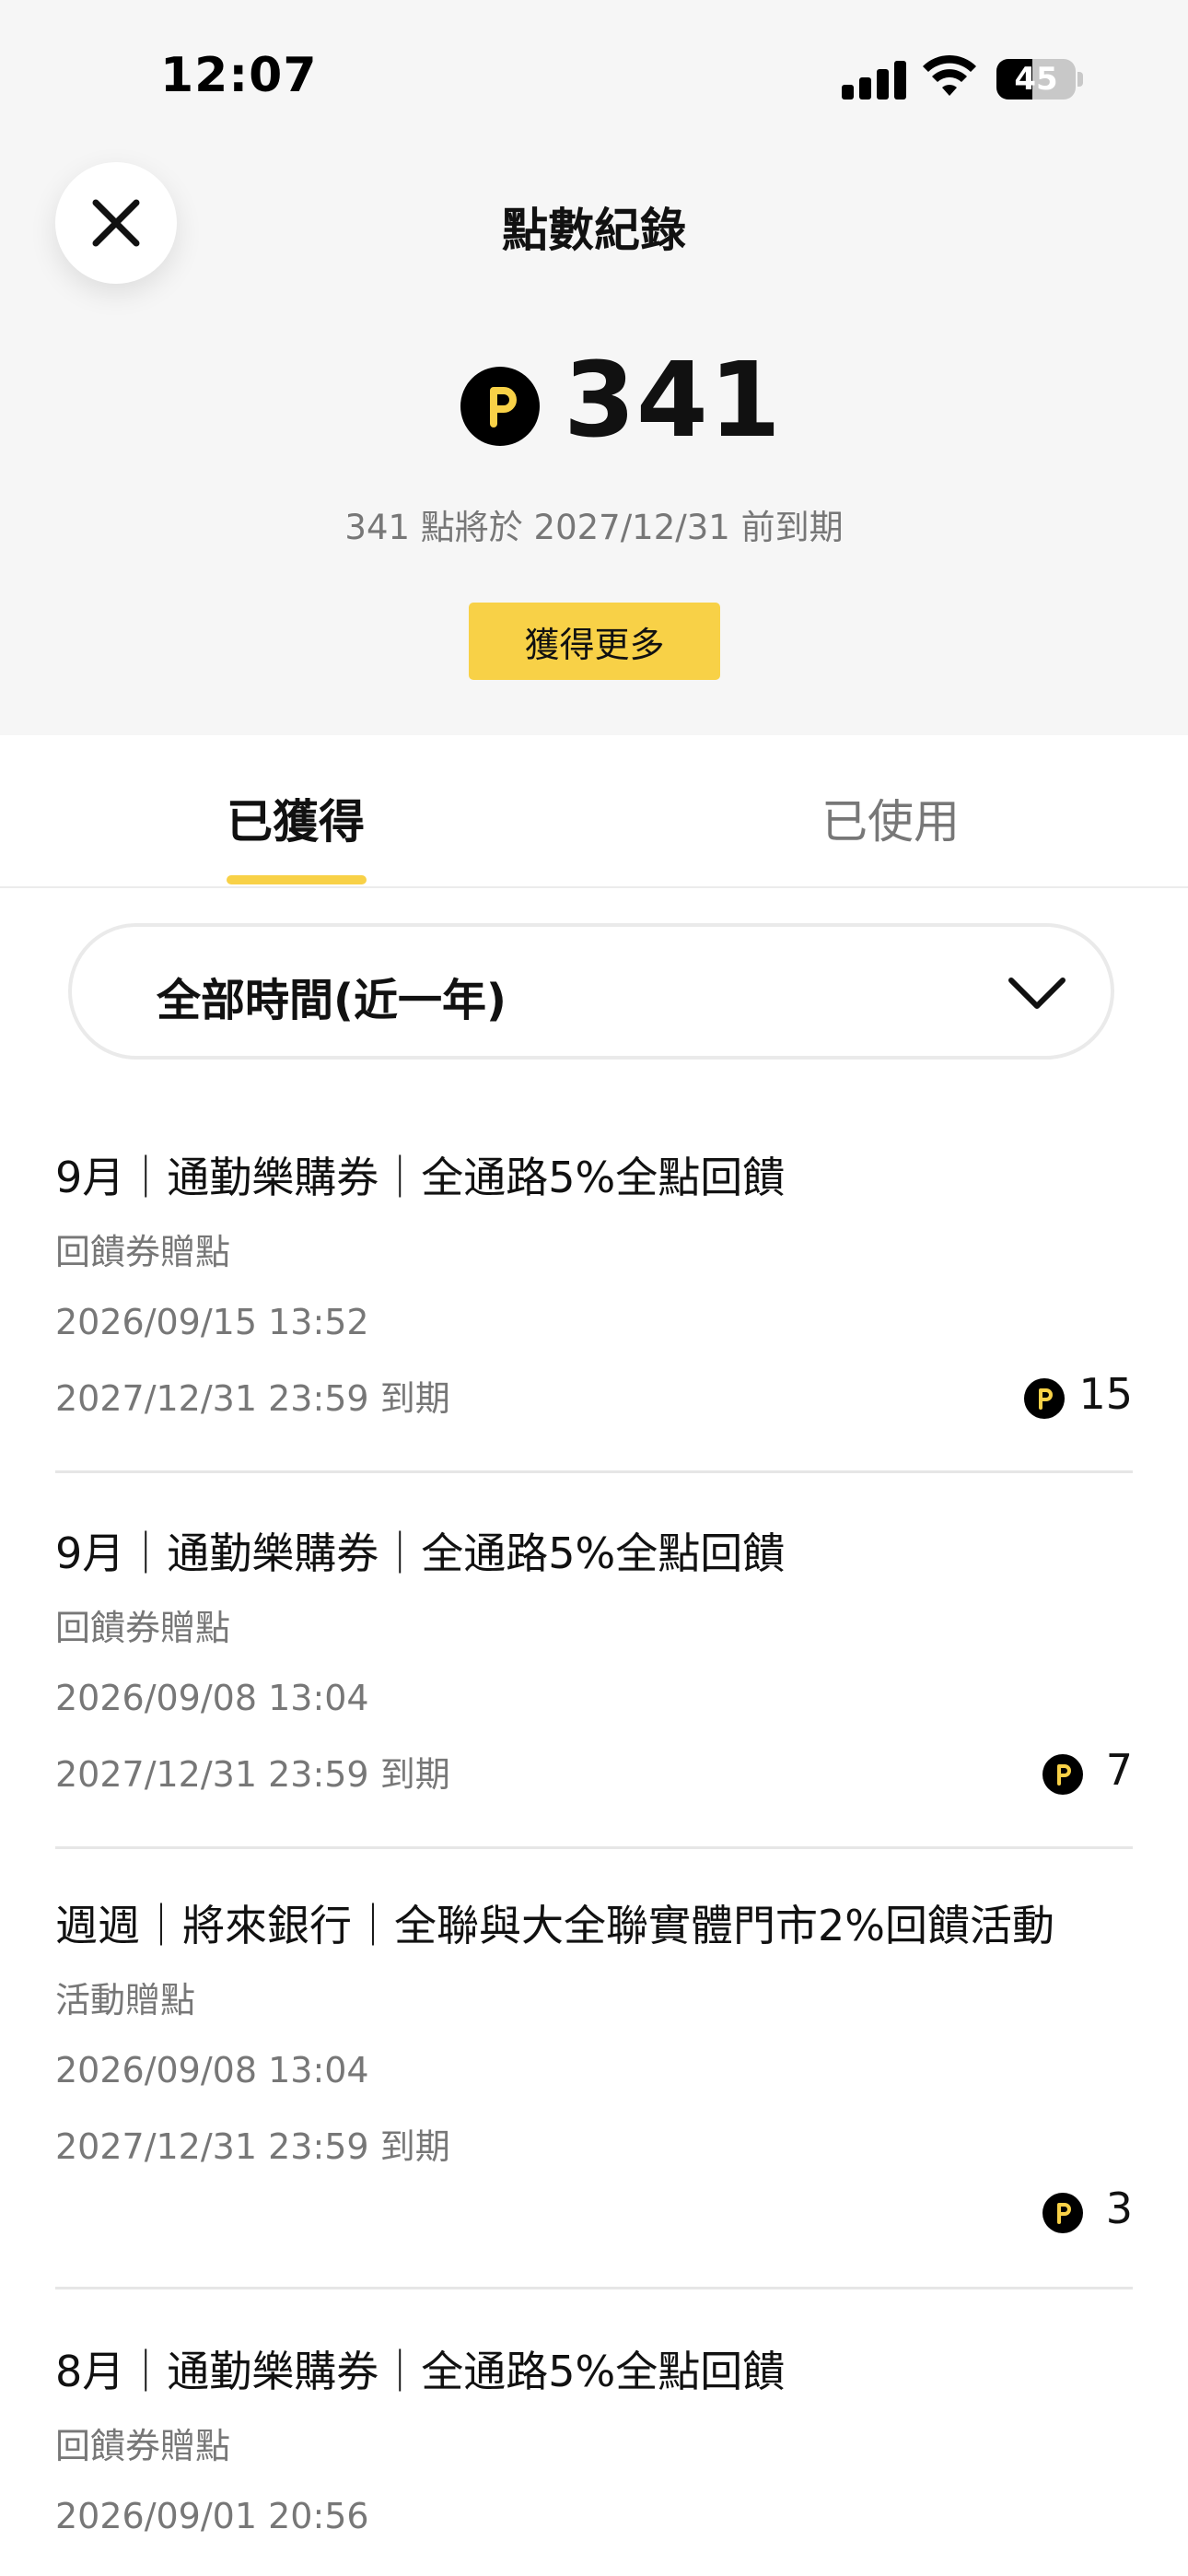 This screenshot has height=2576, width=1188. I want to click on record-title: 8月｜通勤樂購券｜全通路5%全點回饋, so click(420, 2371).